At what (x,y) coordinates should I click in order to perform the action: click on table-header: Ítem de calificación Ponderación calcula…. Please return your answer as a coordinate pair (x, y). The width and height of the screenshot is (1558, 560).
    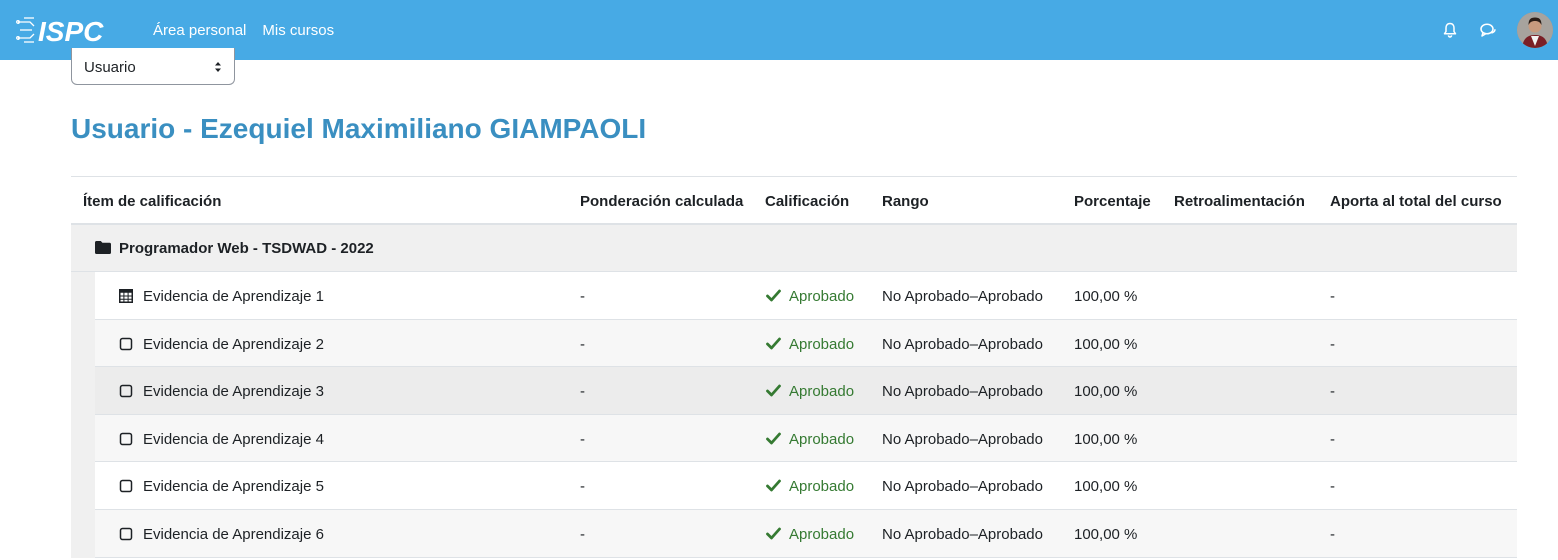
    Looking at the image, I should click on (794, 200).